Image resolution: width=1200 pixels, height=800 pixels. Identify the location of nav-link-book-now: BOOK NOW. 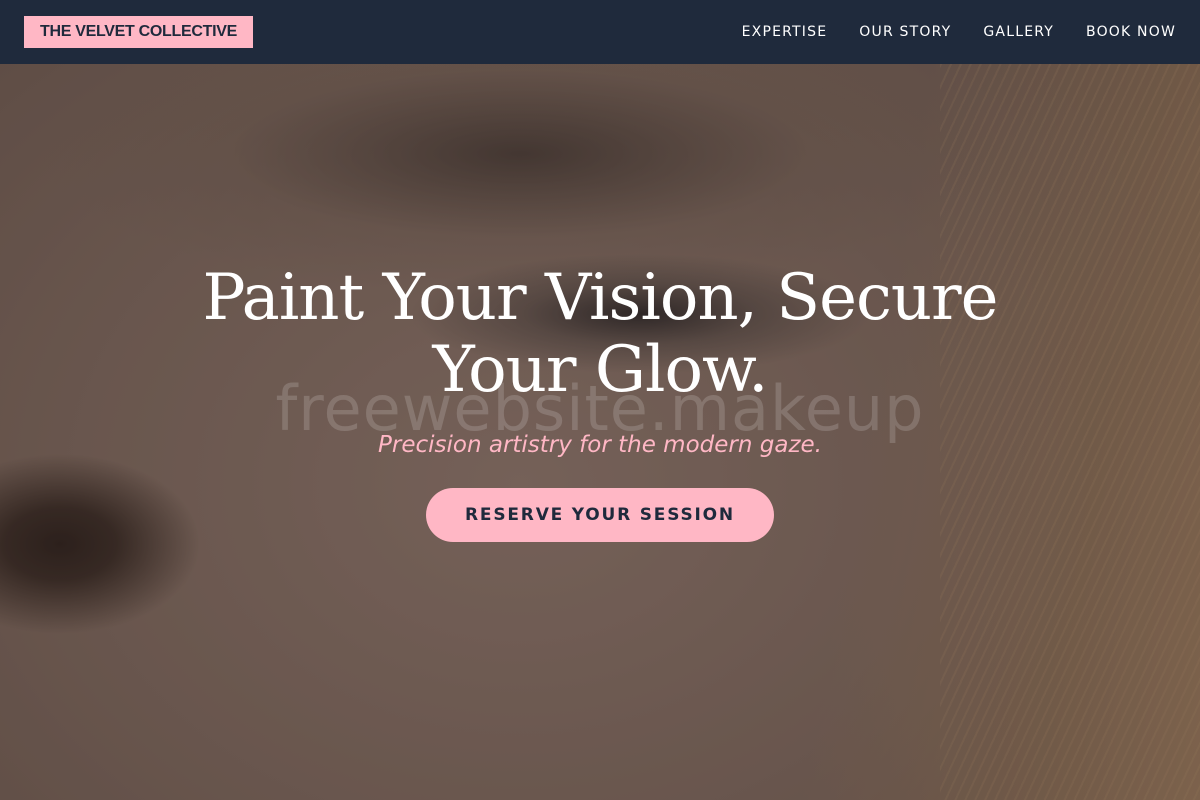
(1131, 32).